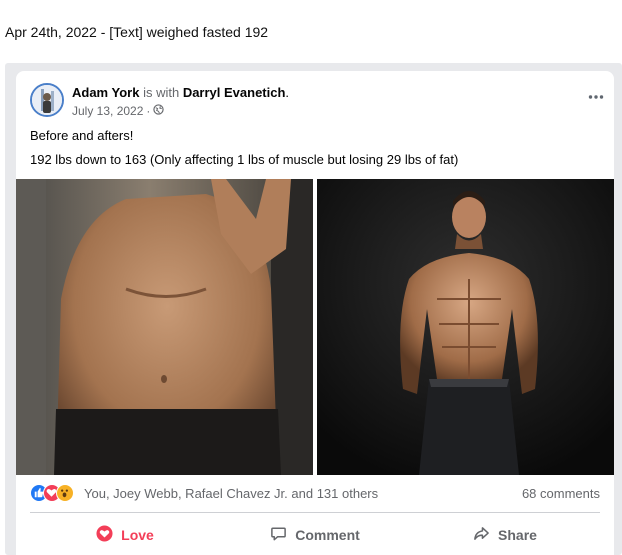  I want to click on share-label: Share, so click(517, 535).